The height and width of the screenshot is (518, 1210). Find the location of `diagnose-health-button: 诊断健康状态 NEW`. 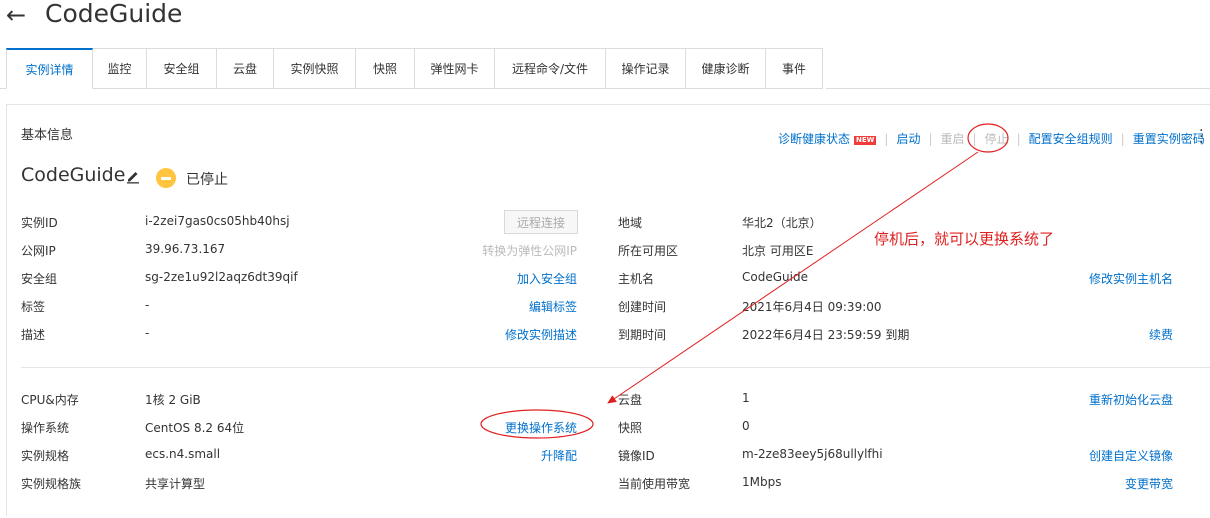

diagnose-health-button: 诊断健康状态 NEW is located at coordinates (827, 138).